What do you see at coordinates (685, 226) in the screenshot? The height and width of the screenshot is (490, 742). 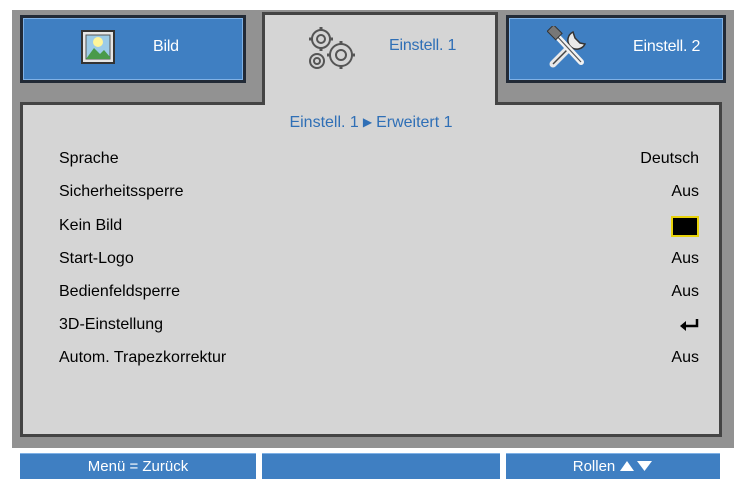 I see `black-color-swatch` at bounding box center [685, 226].